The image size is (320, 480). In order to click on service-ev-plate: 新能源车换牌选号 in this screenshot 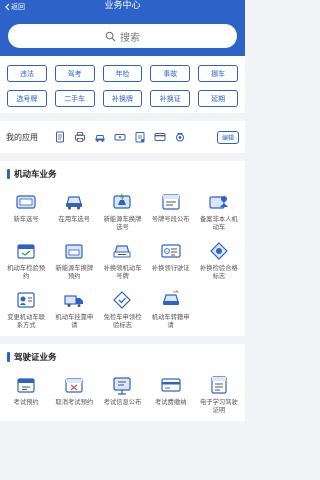, I will do `click(122, 211)`.